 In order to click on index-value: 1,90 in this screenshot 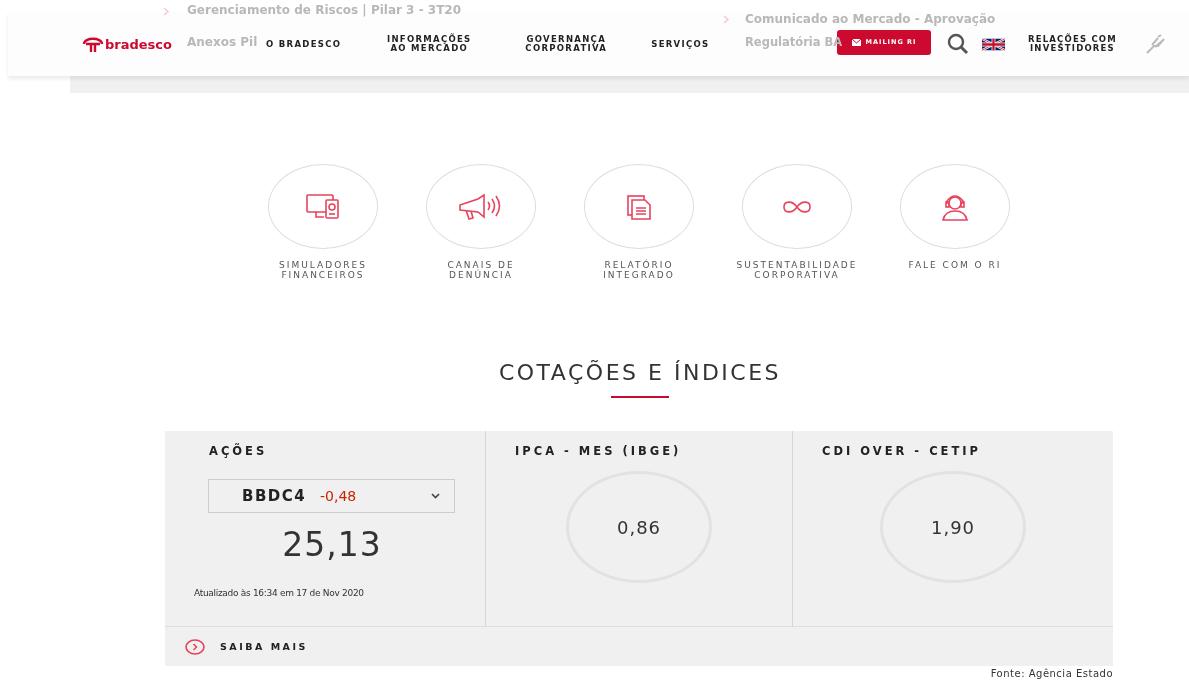, I will do `click(953, 527)`.